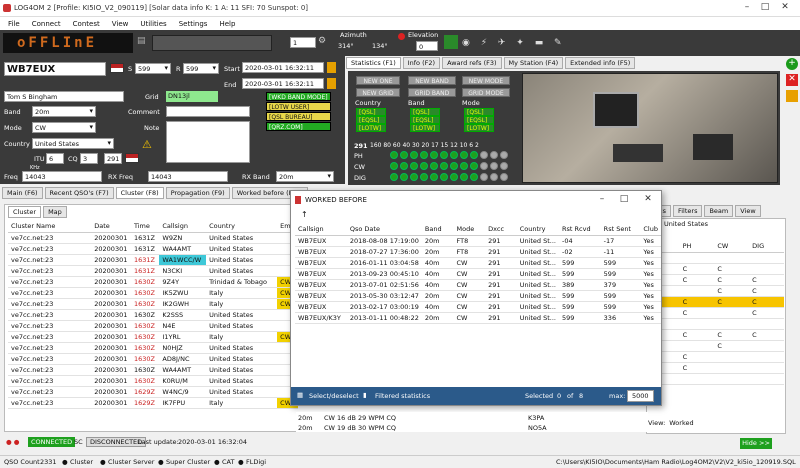  I want to click on comment-input, so click(208, 111).